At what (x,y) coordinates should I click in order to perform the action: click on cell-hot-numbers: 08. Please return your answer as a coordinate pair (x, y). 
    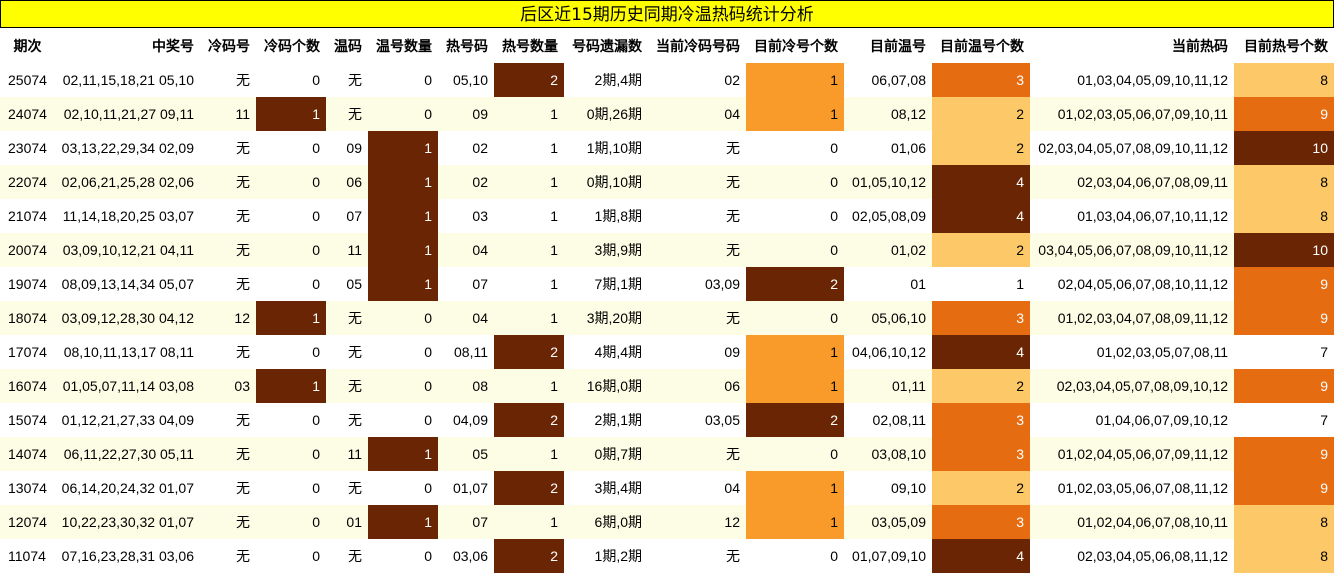
    Looking at the image, I should click on (466, 386).